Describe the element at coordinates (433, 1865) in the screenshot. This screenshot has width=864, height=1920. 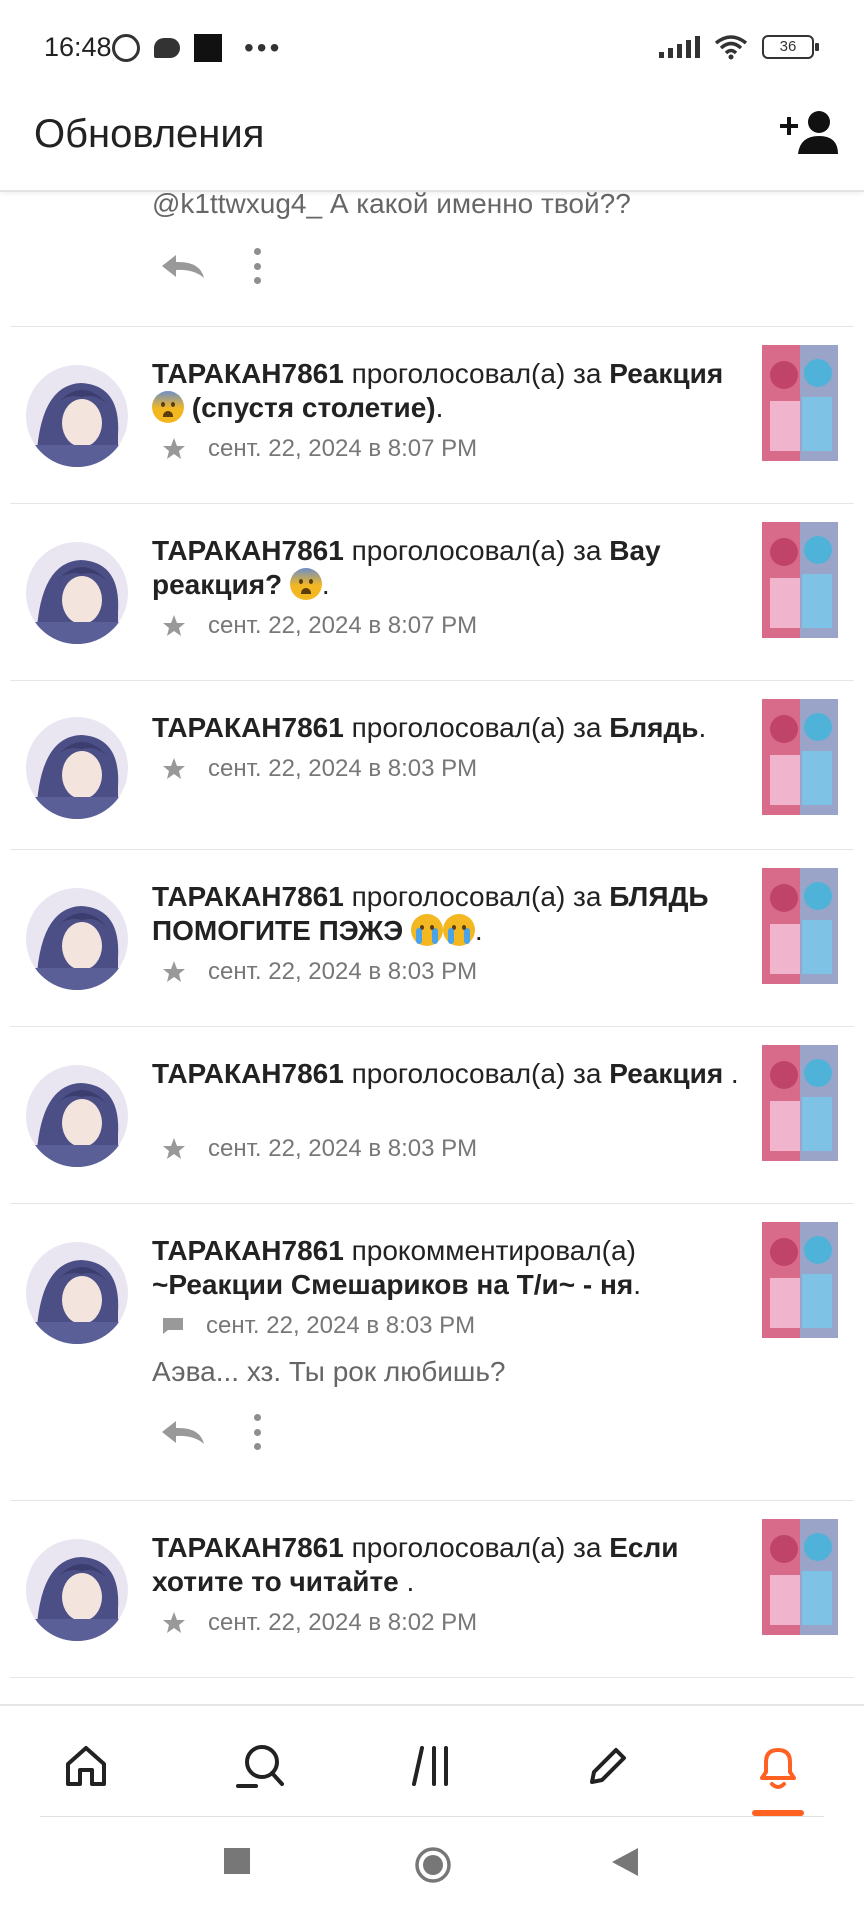
I see `home-system-button` at that location.